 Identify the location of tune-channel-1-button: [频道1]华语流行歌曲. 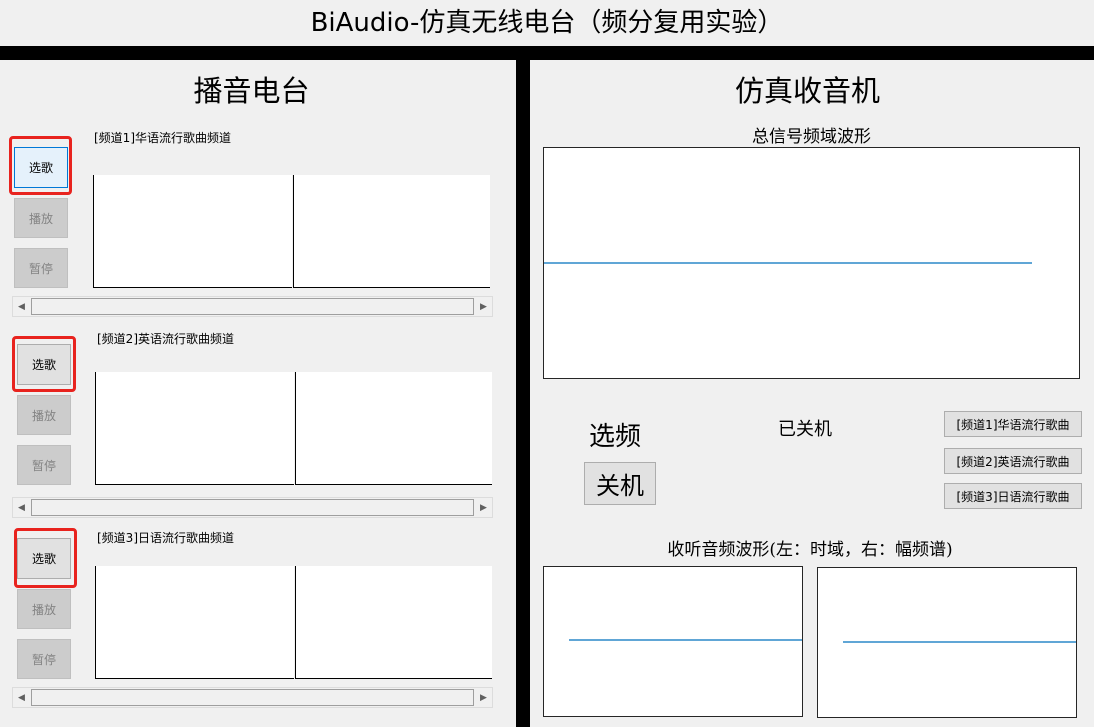
(1013, 424).